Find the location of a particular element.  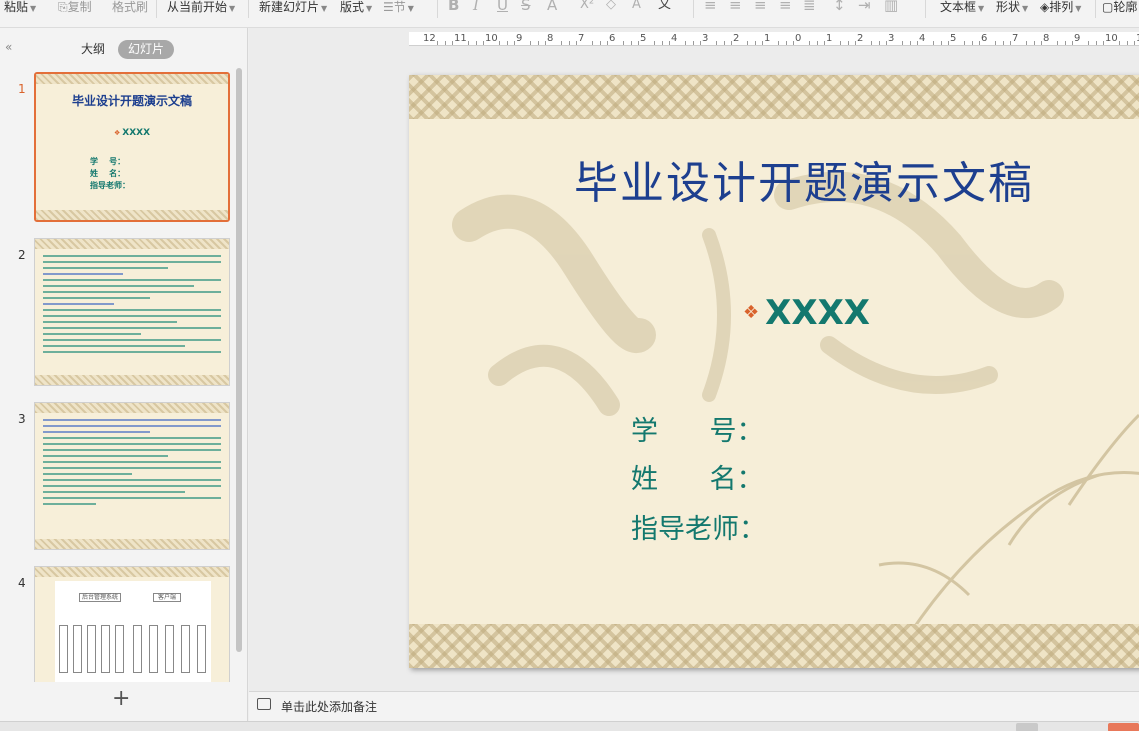

notes-icon is located at coordinates (264, 704).